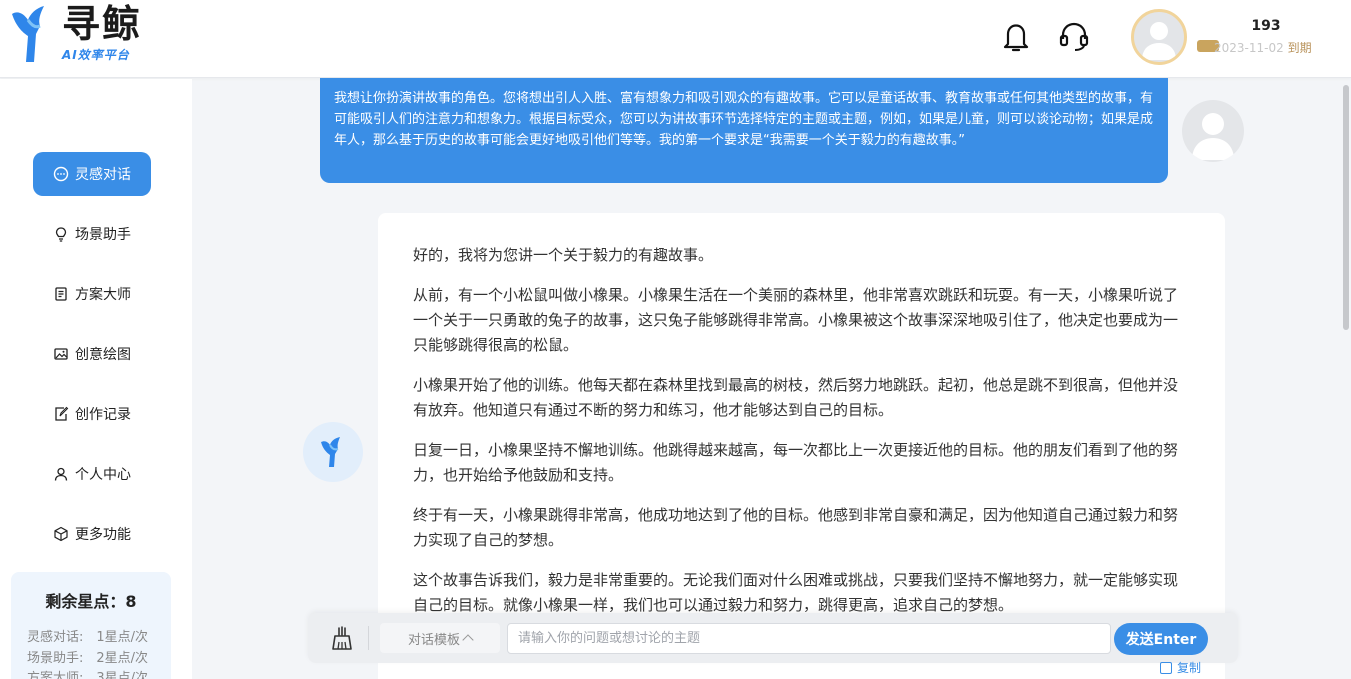  I want to click on sidebar-item-scene-assistant: 场景助手, so click(92, 234).